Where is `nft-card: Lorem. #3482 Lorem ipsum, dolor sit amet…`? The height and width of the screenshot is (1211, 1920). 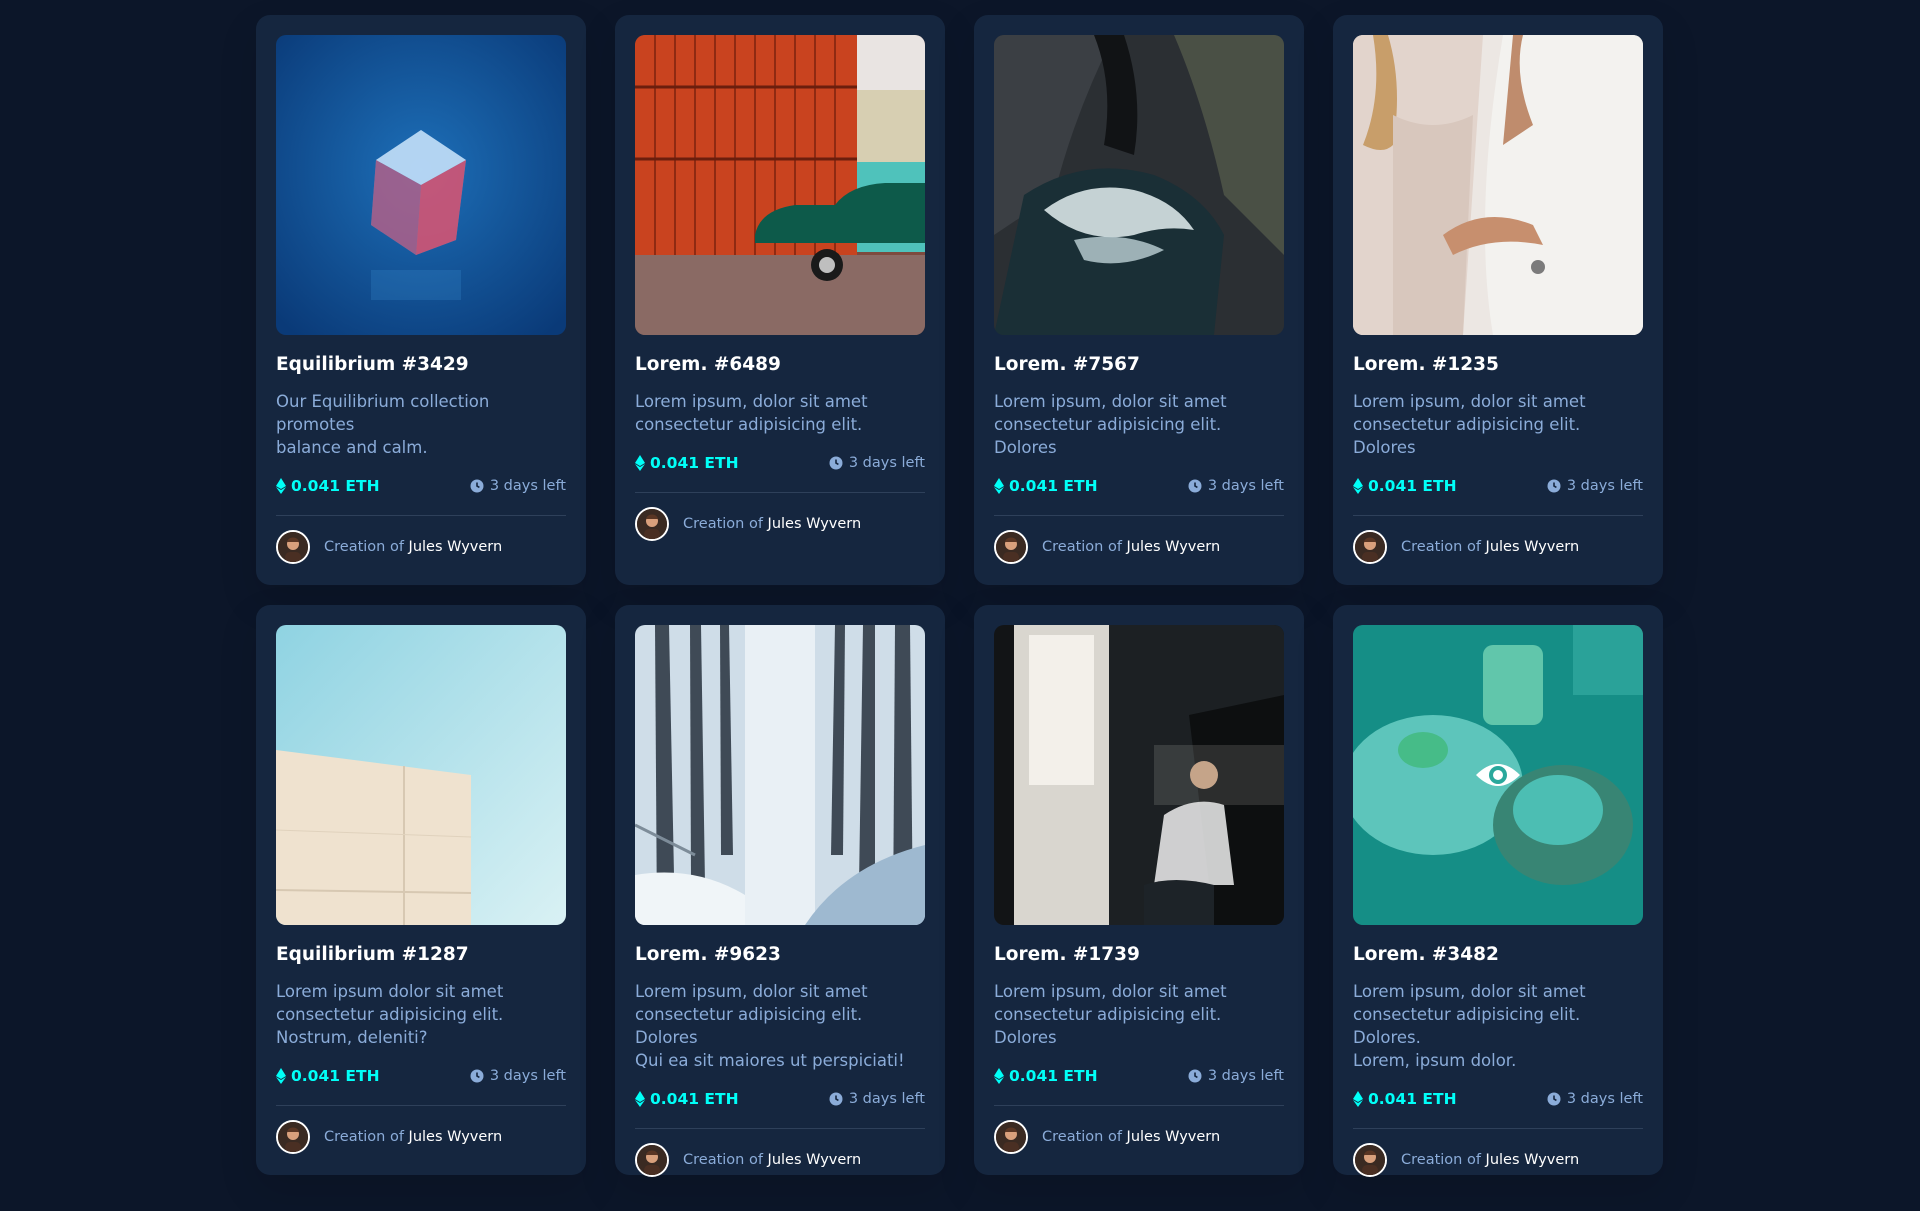
nft-card: Lorem. #3482 Lorem ipsum, dolor sit amet… is located at coordinates (1498, 891).